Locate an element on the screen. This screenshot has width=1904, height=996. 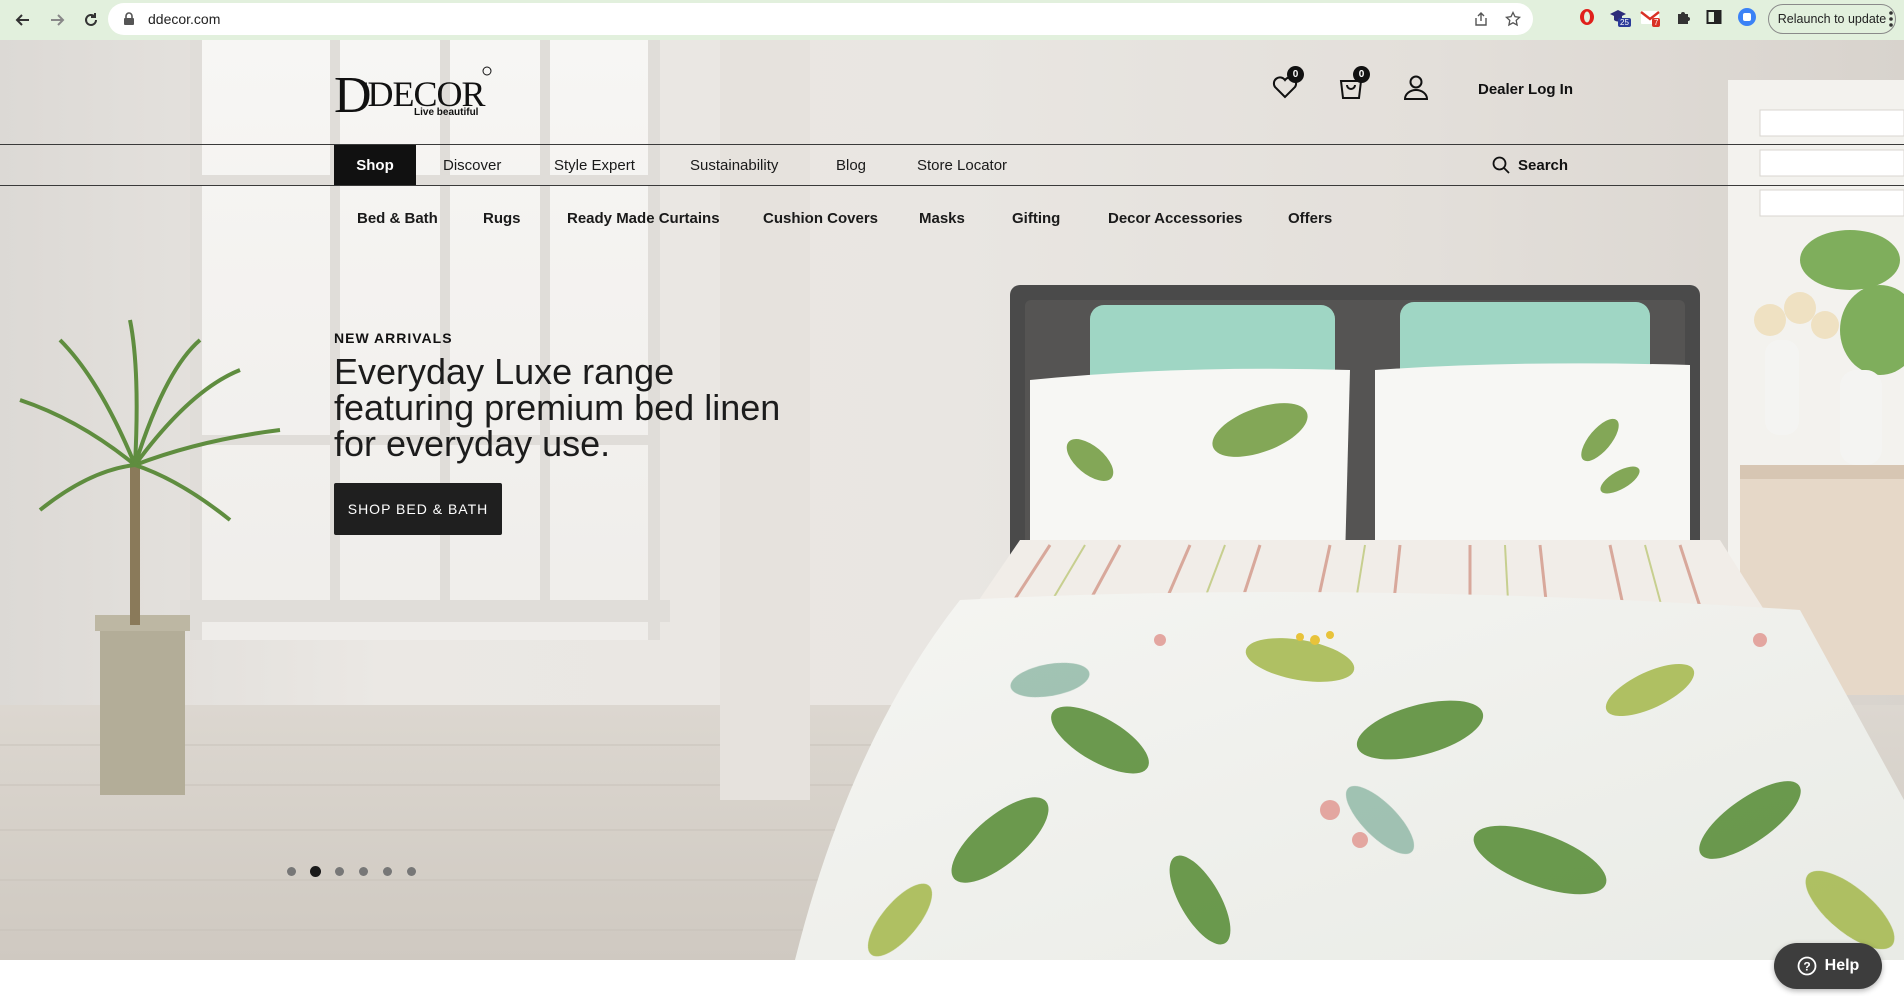
bookmark-star-icon is located at coordinates (1513, 19).